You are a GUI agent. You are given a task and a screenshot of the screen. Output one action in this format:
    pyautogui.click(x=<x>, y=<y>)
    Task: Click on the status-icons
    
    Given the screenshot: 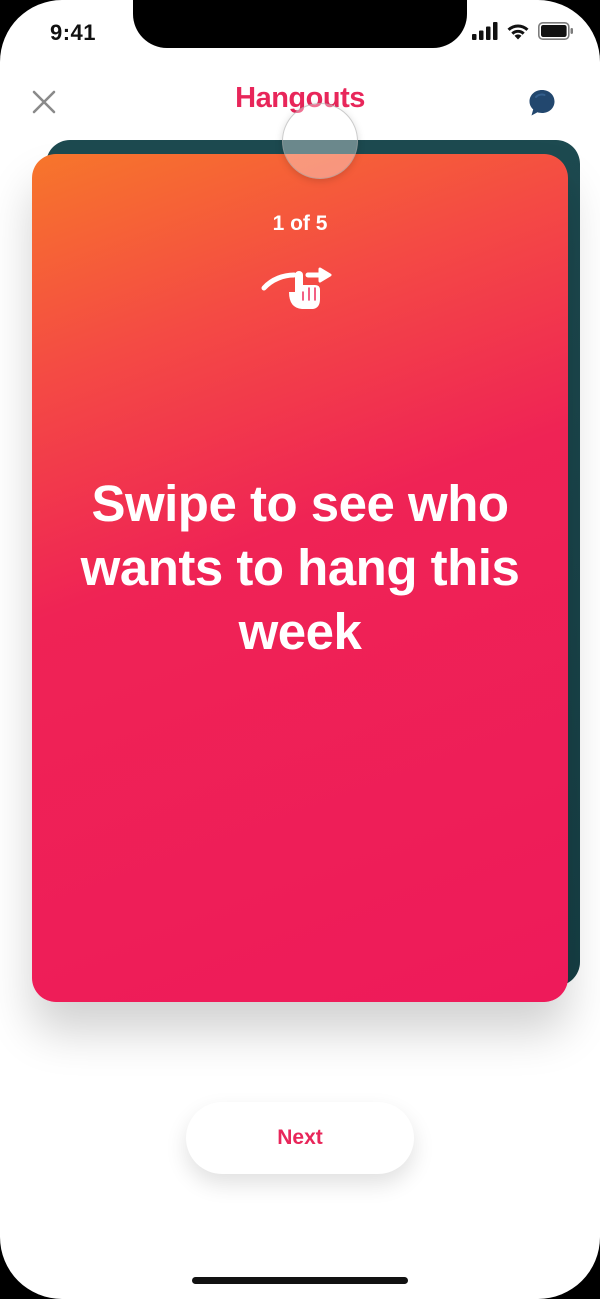 What is the action you would take?
    pyautogui.click(x=523, y=31)
    